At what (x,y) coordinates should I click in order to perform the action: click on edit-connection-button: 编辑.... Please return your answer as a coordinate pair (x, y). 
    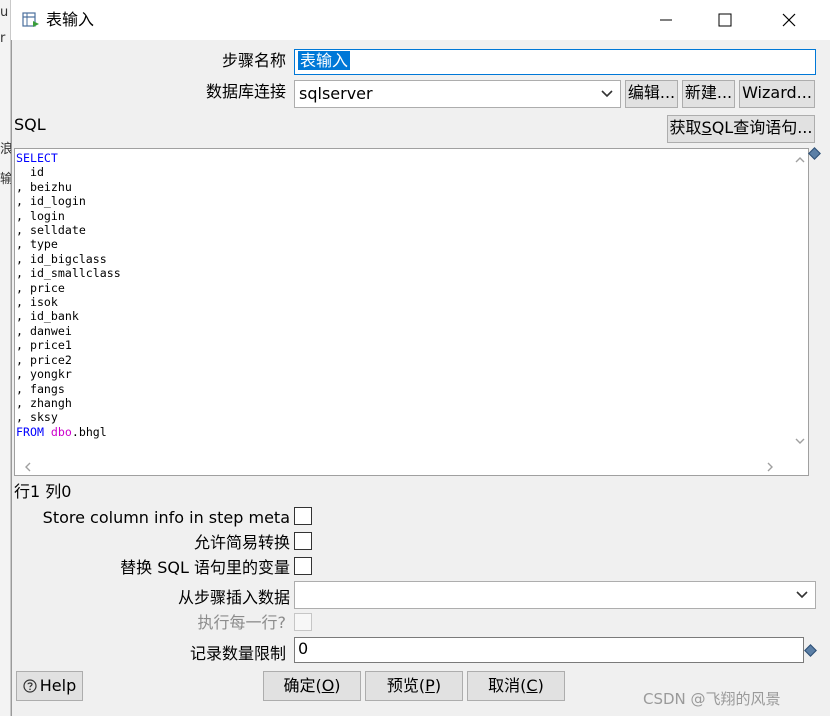
    Looking at the image, I should click on (651, 94).